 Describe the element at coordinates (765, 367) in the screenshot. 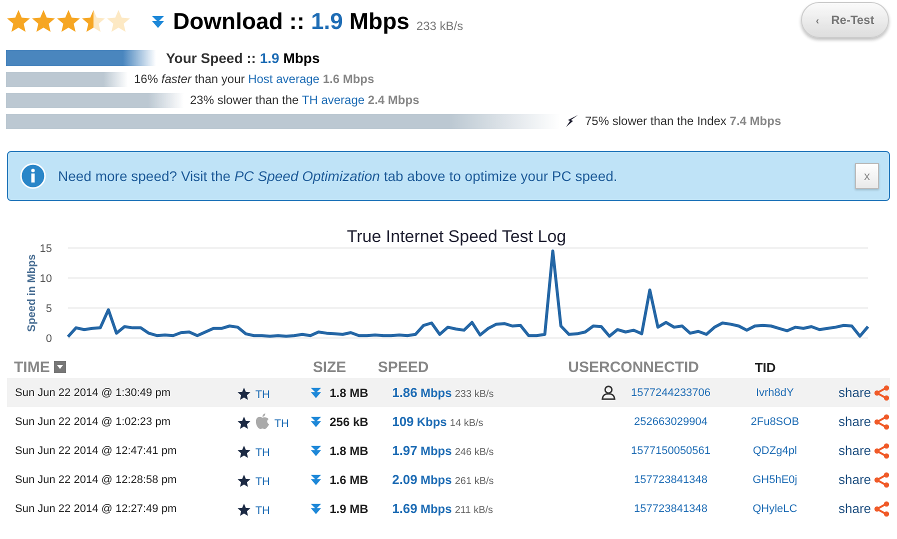

I see `column-header: TID` at that location.